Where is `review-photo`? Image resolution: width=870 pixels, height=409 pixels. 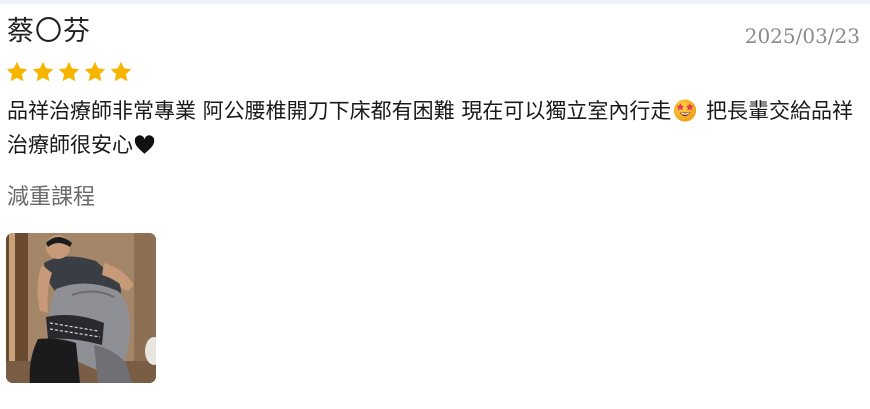
review-photo is located at coordinates (81, 308).